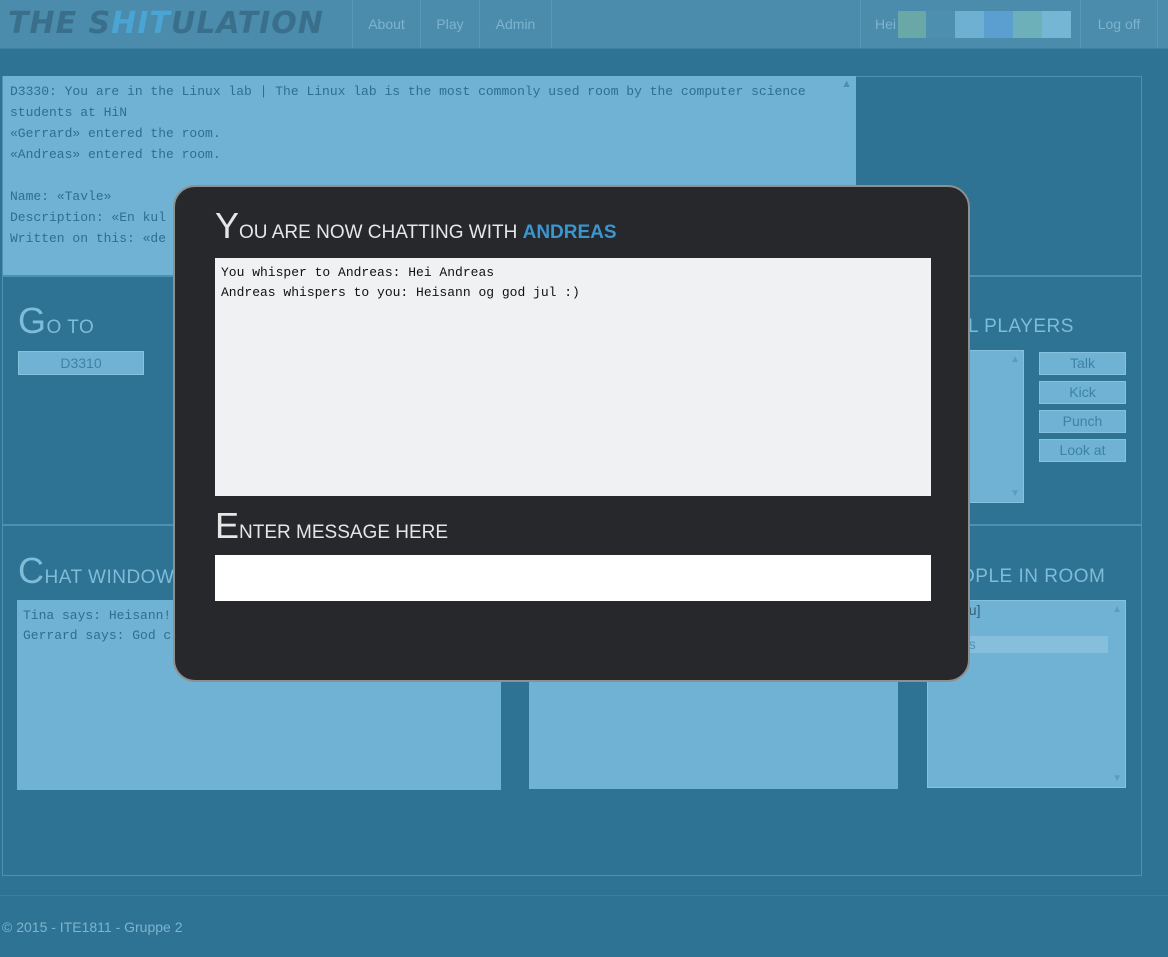 The image size is (1168, 957). What do you see at coordinates (515, 24) in the screenshot?
I see `nav-link-admin: Admin` at bounding box center [515, 24].